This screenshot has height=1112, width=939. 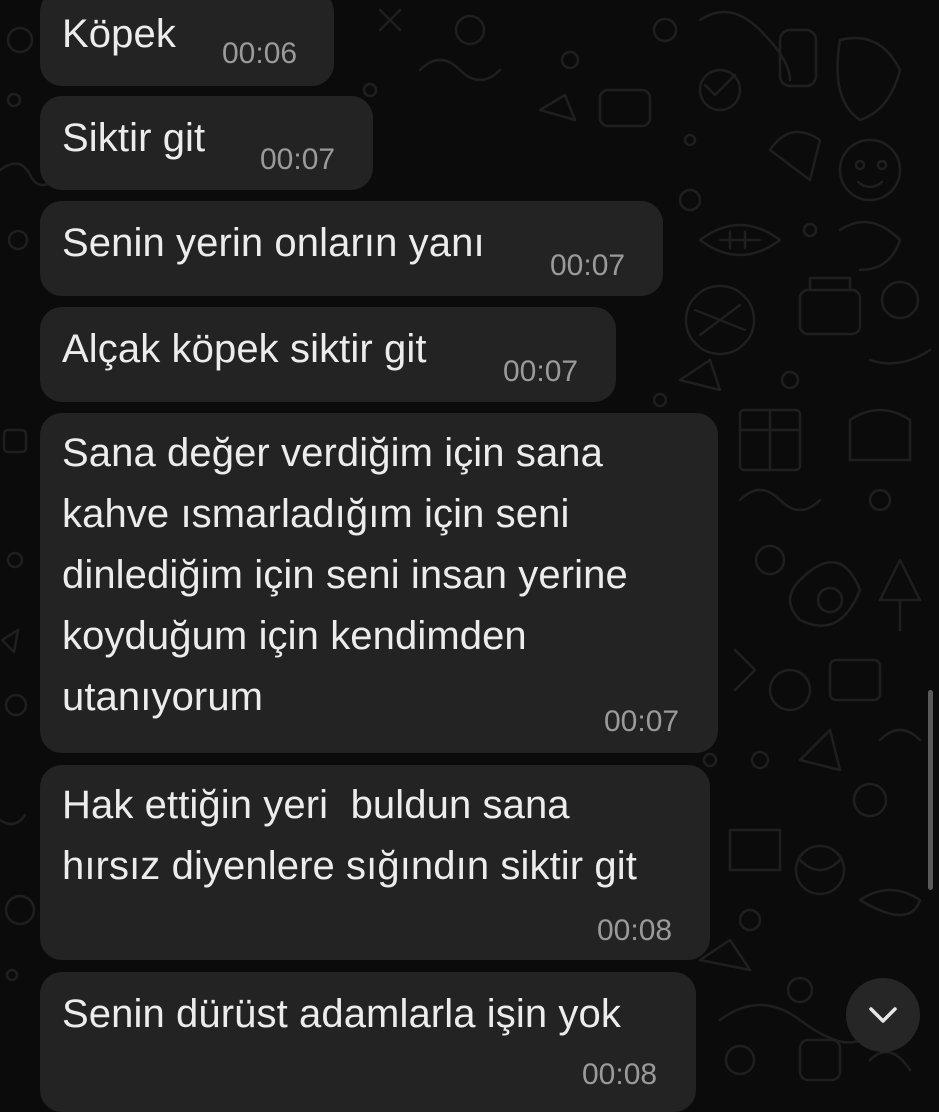 What do you see at coordinates (244, 349) in the screenshot?
I see `message-text: Alçak köpek siktir git` at bounding box center [244, 349].